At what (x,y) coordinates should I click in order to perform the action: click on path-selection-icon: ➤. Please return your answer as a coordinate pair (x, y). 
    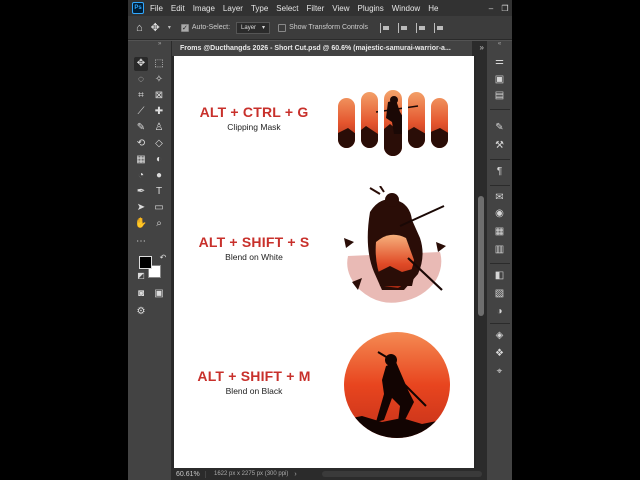
    Looking at the image, I should click on (141, 208).